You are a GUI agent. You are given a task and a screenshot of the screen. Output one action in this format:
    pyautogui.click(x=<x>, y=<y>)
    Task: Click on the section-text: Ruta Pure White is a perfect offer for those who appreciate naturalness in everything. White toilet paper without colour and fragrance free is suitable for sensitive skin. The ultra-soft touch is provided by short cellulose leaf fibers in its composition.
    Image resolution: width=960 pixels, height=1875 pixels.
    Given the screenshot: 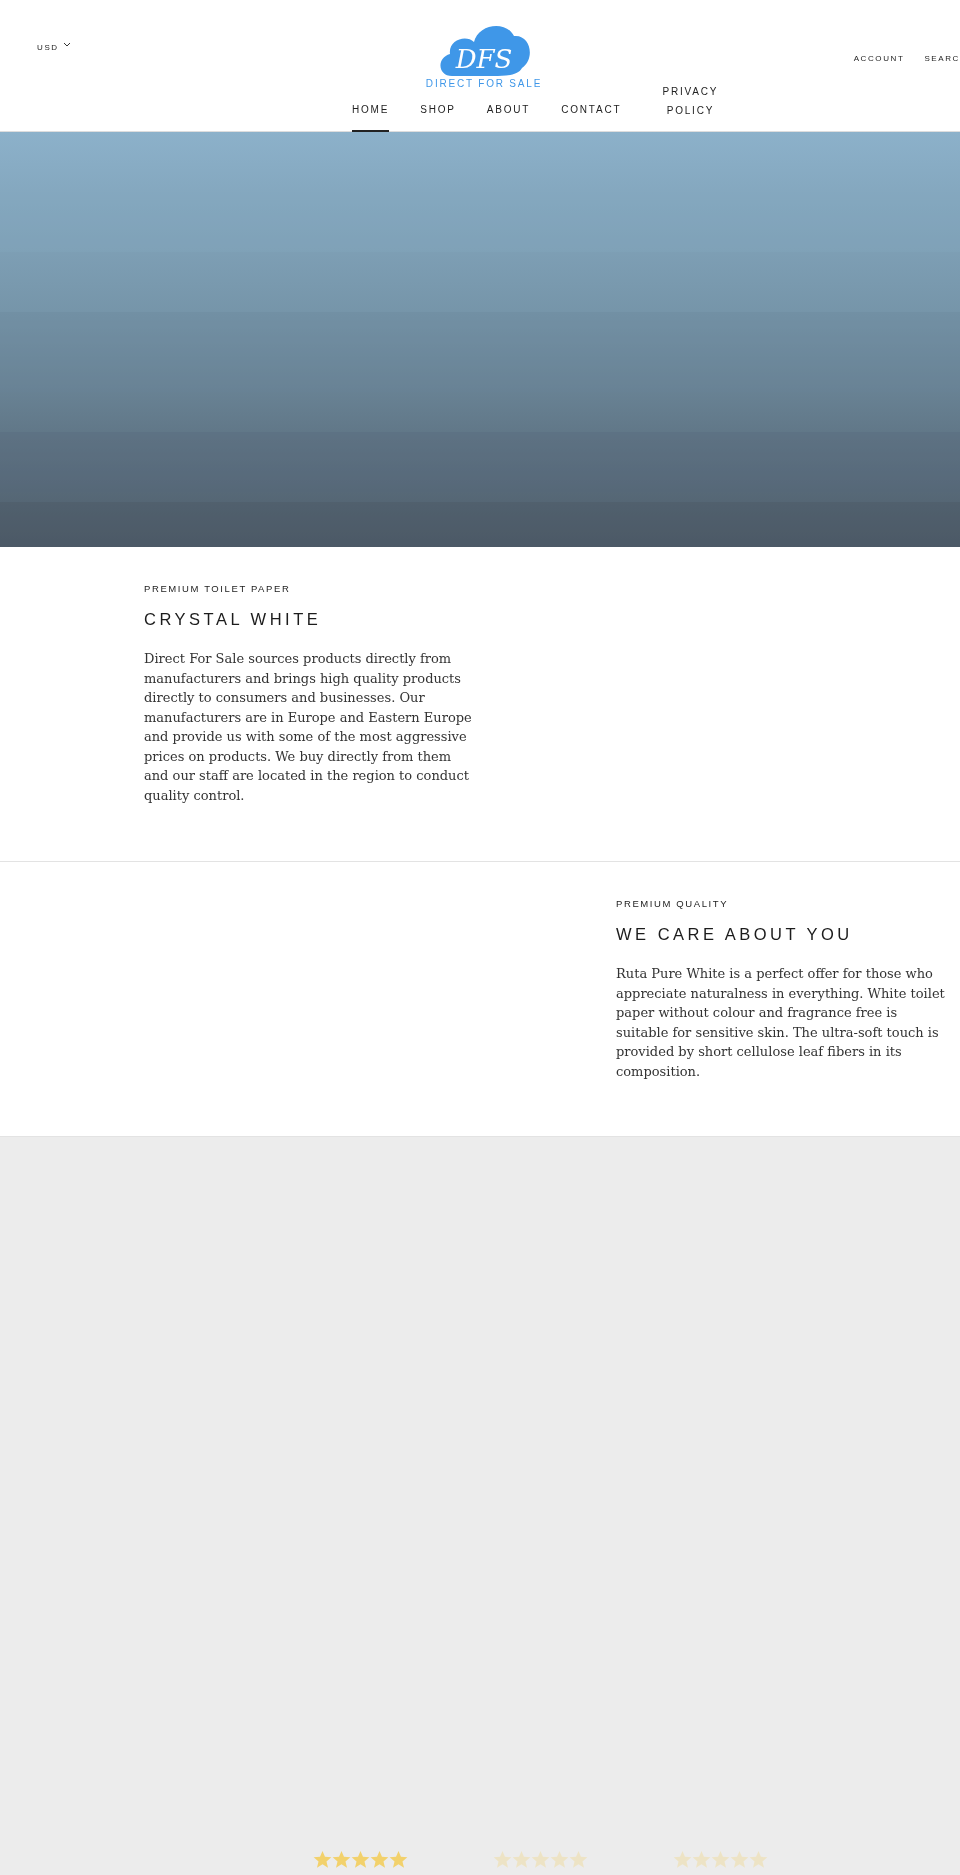 What is the action you would take?
    pyautogui.click(x=781, y=1023)
    